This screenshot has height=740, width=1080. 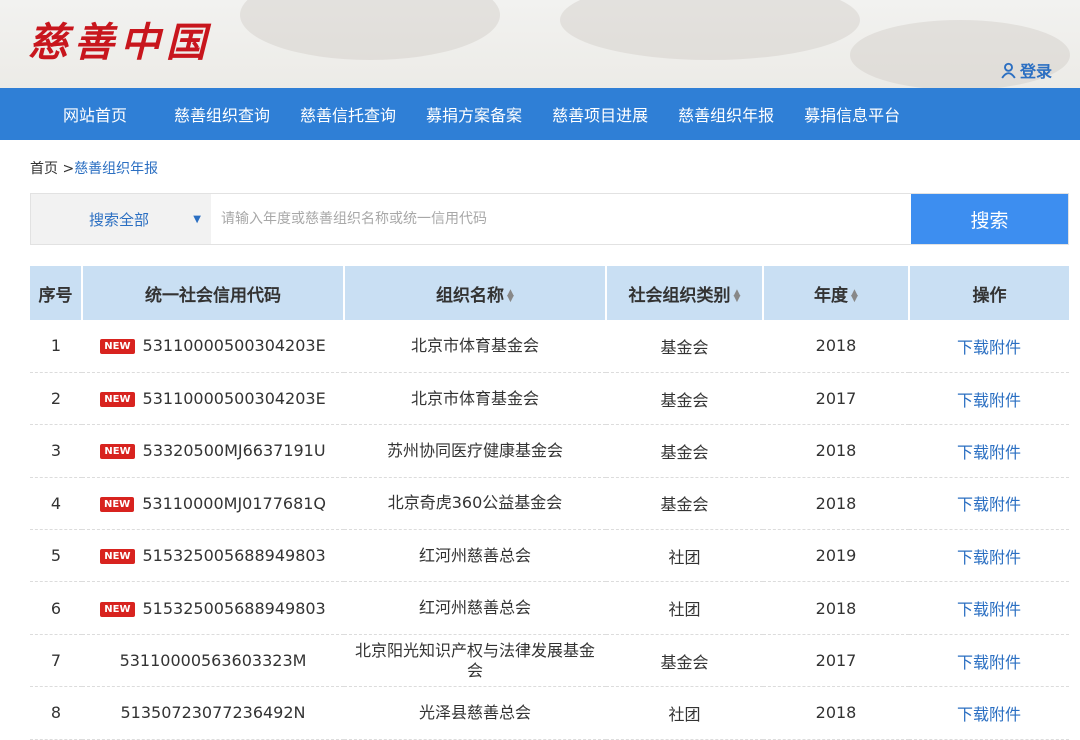 I want to click on table-header-row: 序号 统一社会信用代码 组织名称 ▲ ▼ 社会组织类别 ▲ ▼ 年度 ▲ ▼ 操作, so click(x=549, y=293).